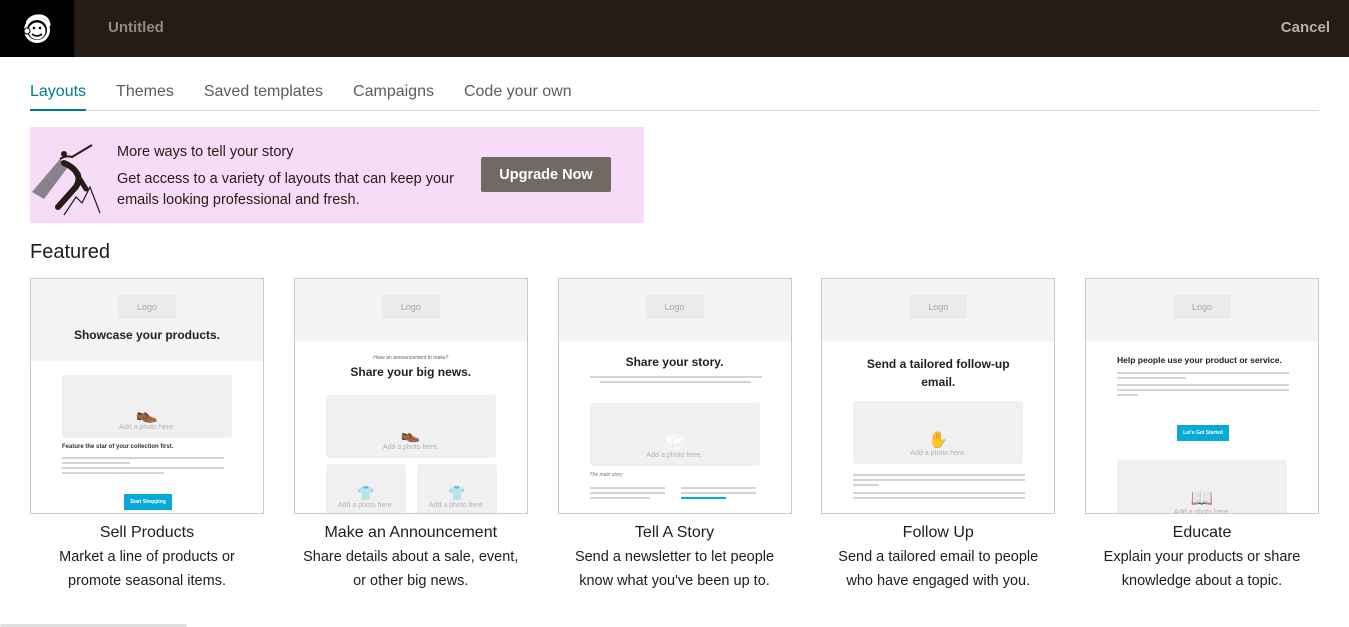 The width and height of the screenshot is (1349, 627). What do you see at coordinates (136, 27) in the screenshot?
I see `campaign-title: Untitled` at bounding box center [136, 27].